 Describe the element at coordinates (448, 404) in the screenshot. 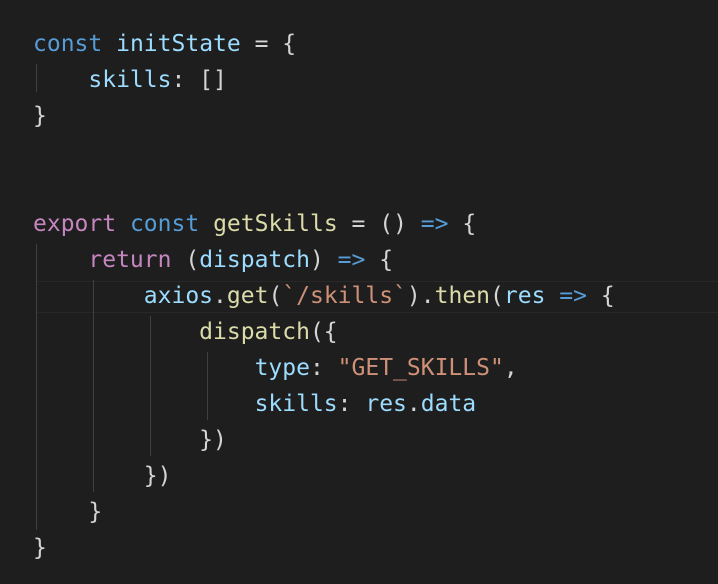

I see `code-token-variable: data` at that location.